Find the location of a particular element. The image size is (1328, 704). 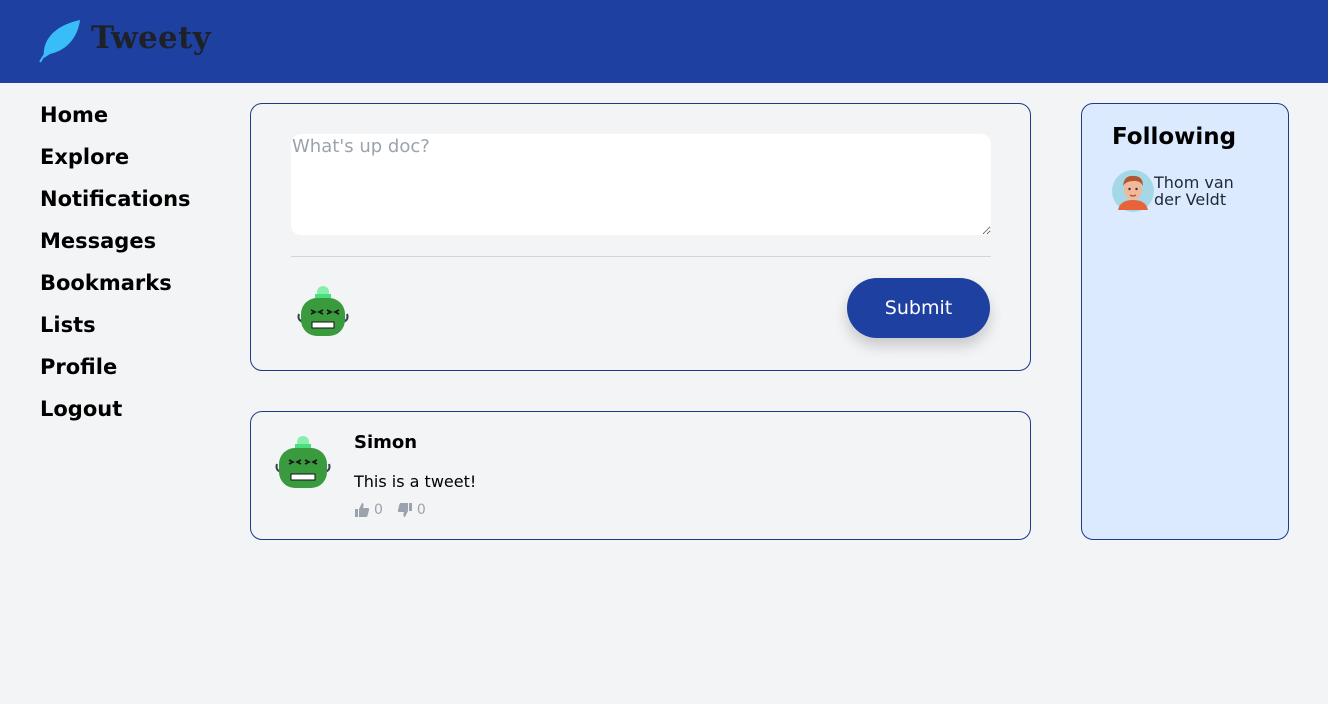

nav-item-notifications: Notifications is located at coordinates (115, 203).